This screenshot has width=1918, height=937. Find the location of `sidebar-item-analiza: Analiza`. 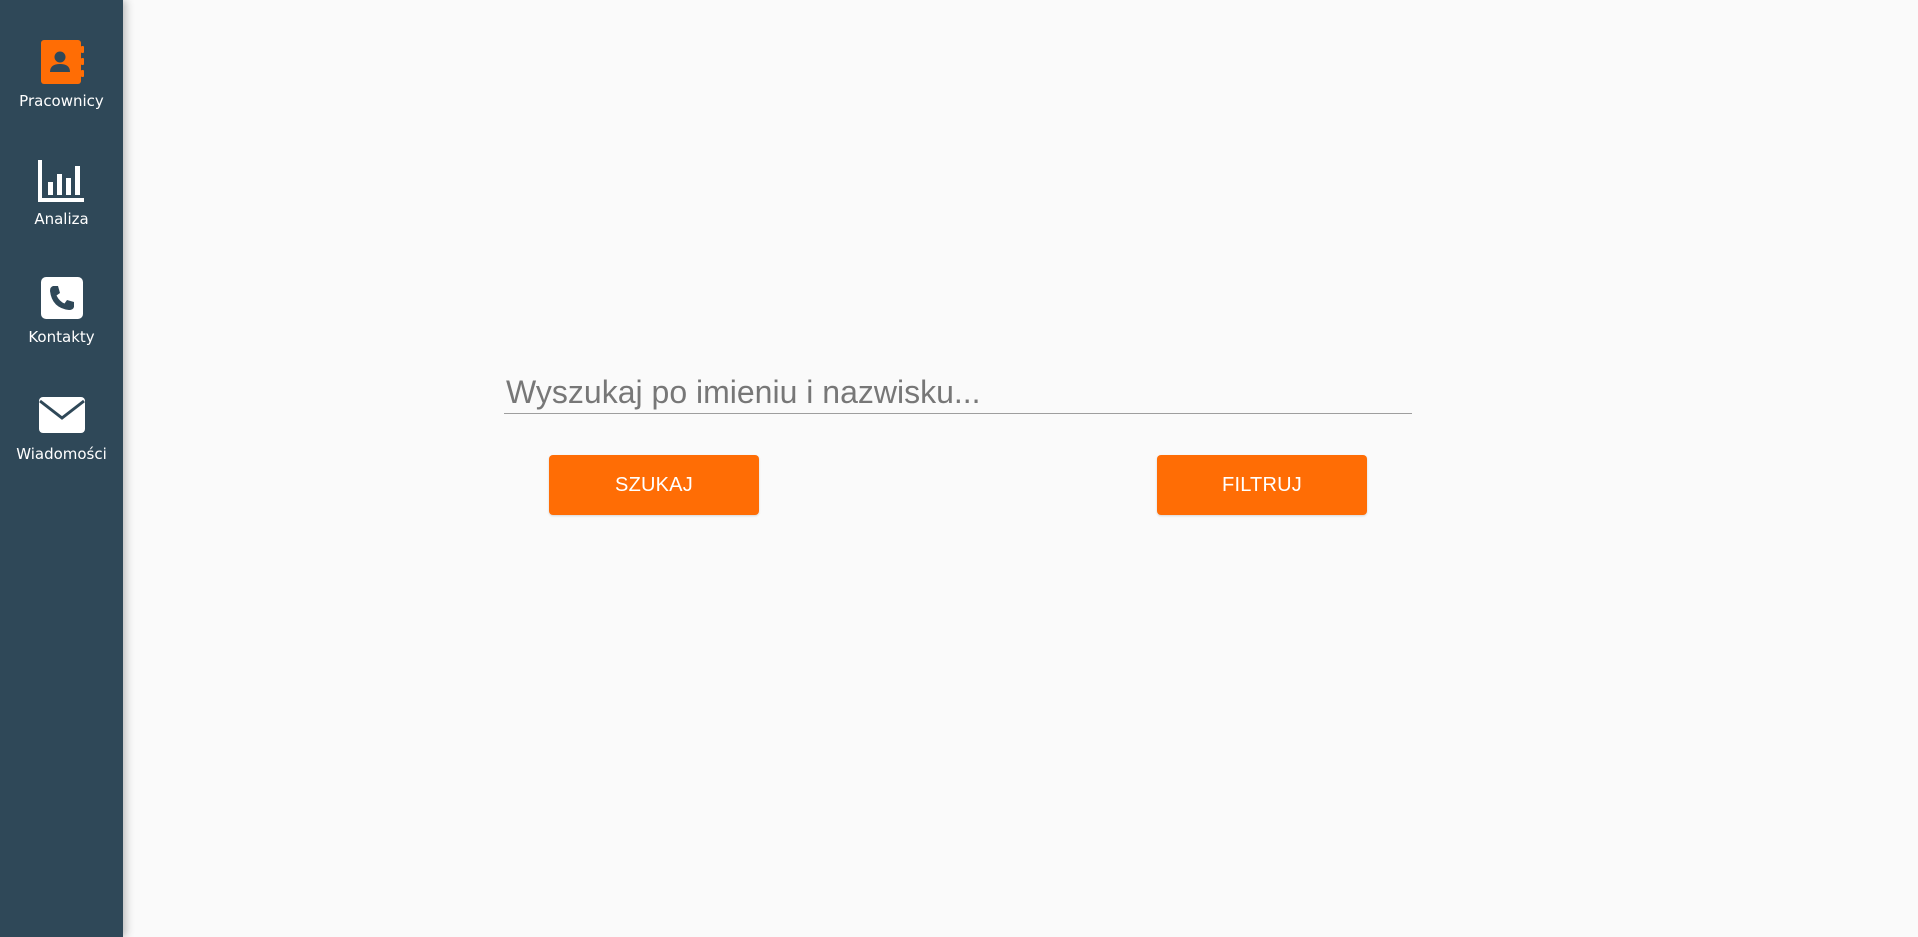

sidebar-item-analiza: Analiza is located at coordinates (61, 192).